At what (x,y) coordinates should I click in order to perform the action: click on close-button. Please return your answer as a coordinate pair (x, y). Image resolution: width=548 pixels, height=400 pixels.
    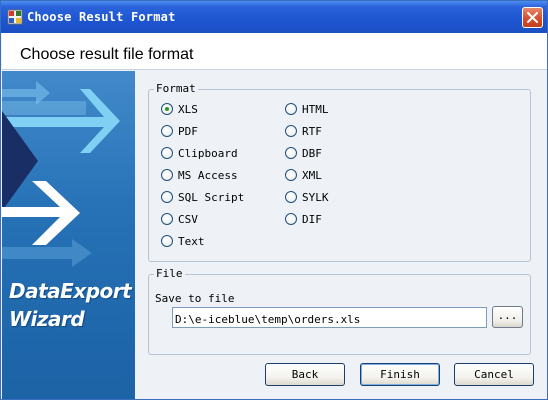
    Looking at the image, I should click on (532, 17).